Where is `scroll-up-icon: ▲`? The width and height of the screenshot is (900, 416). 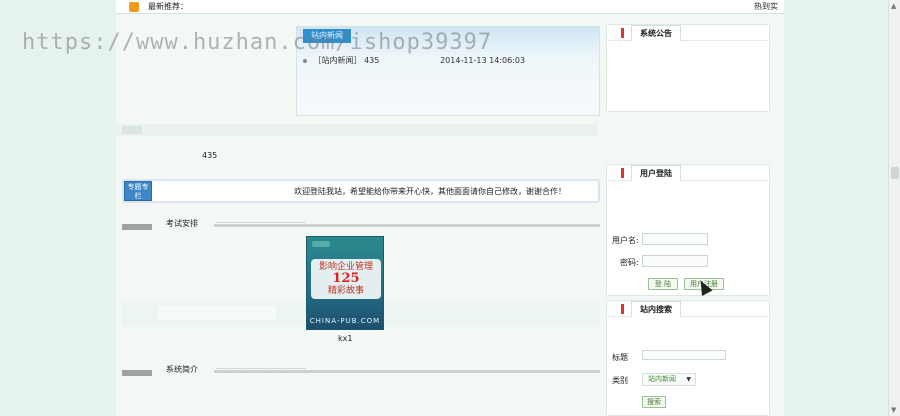
scroll-up-icon: ▲ is located at coordinates (893, 6).